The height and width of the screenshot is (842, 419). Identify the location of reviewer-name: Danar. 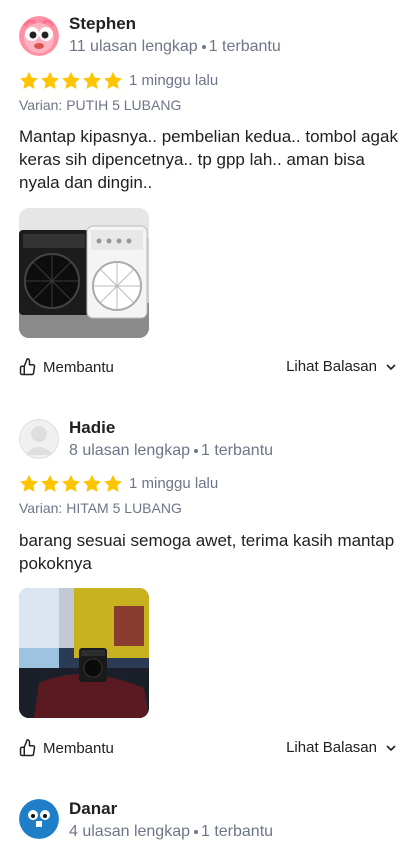
(93, 809).